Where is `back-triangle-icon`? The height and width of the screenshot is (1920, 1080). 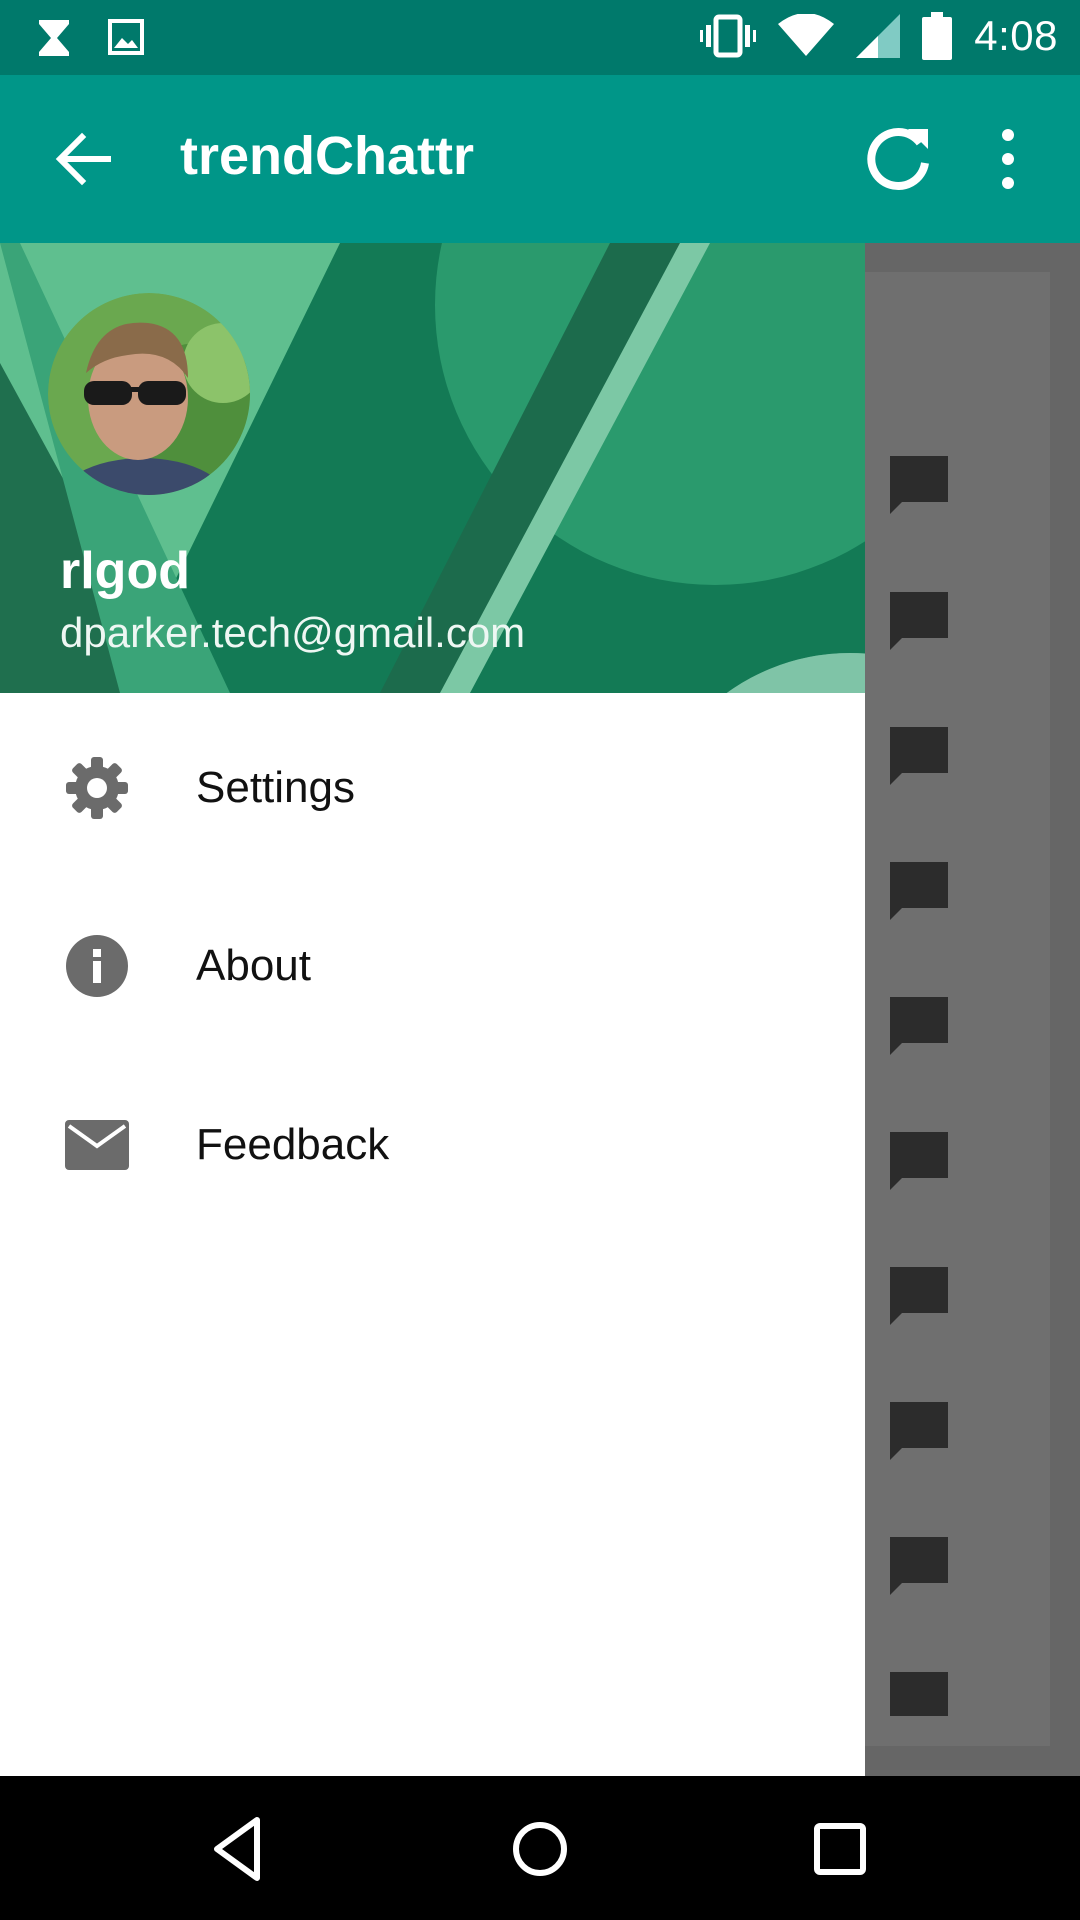
back-triangle-icon is located at coordinates (240, 1849).